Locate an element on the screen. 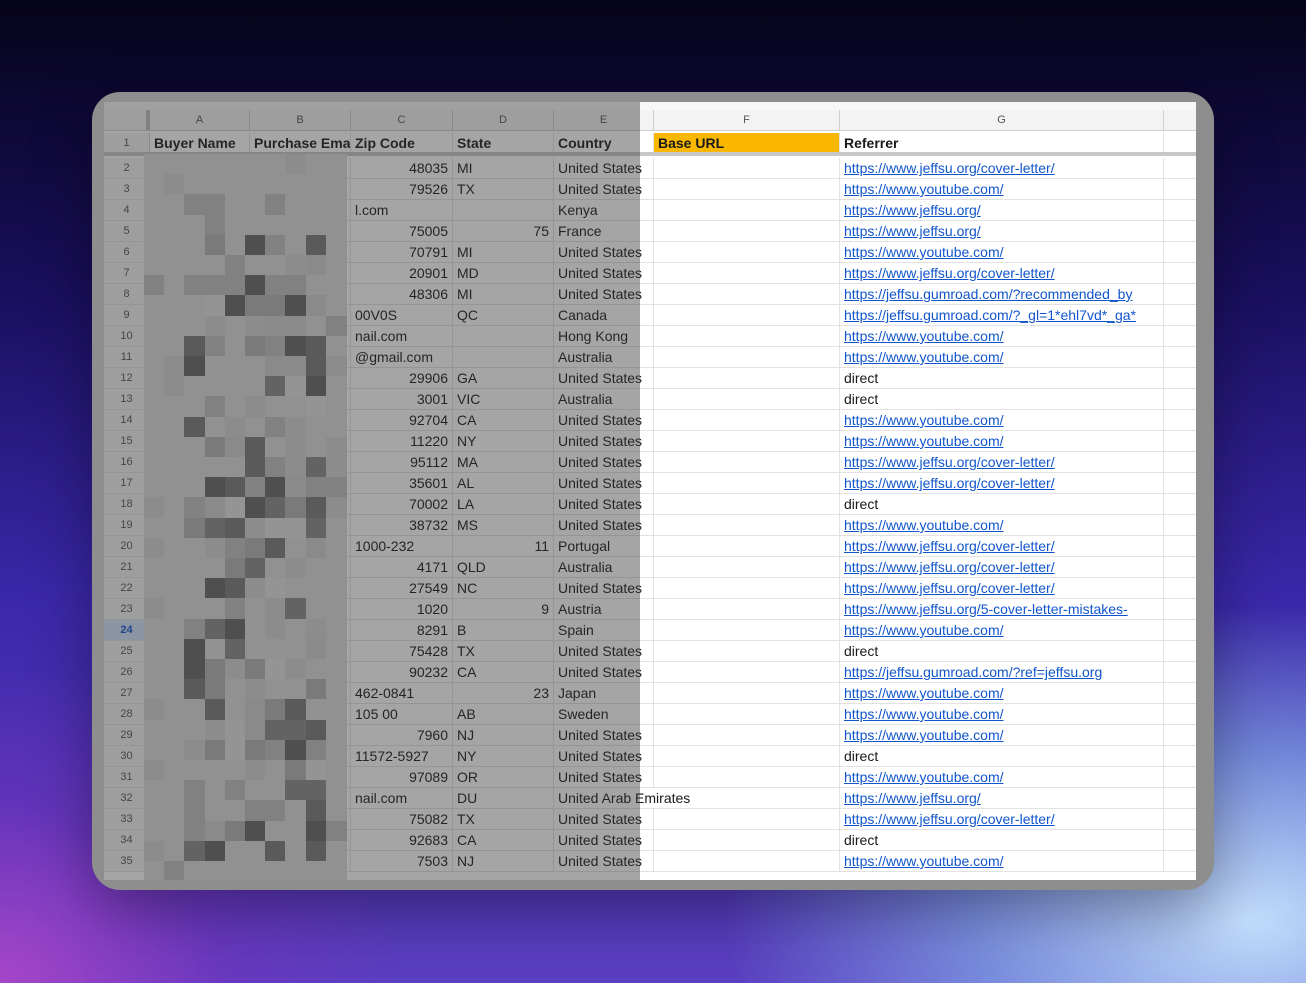 The image size is (1306, 983). zip-code-cell: @gmail.com is located at coordinates (402, 357).